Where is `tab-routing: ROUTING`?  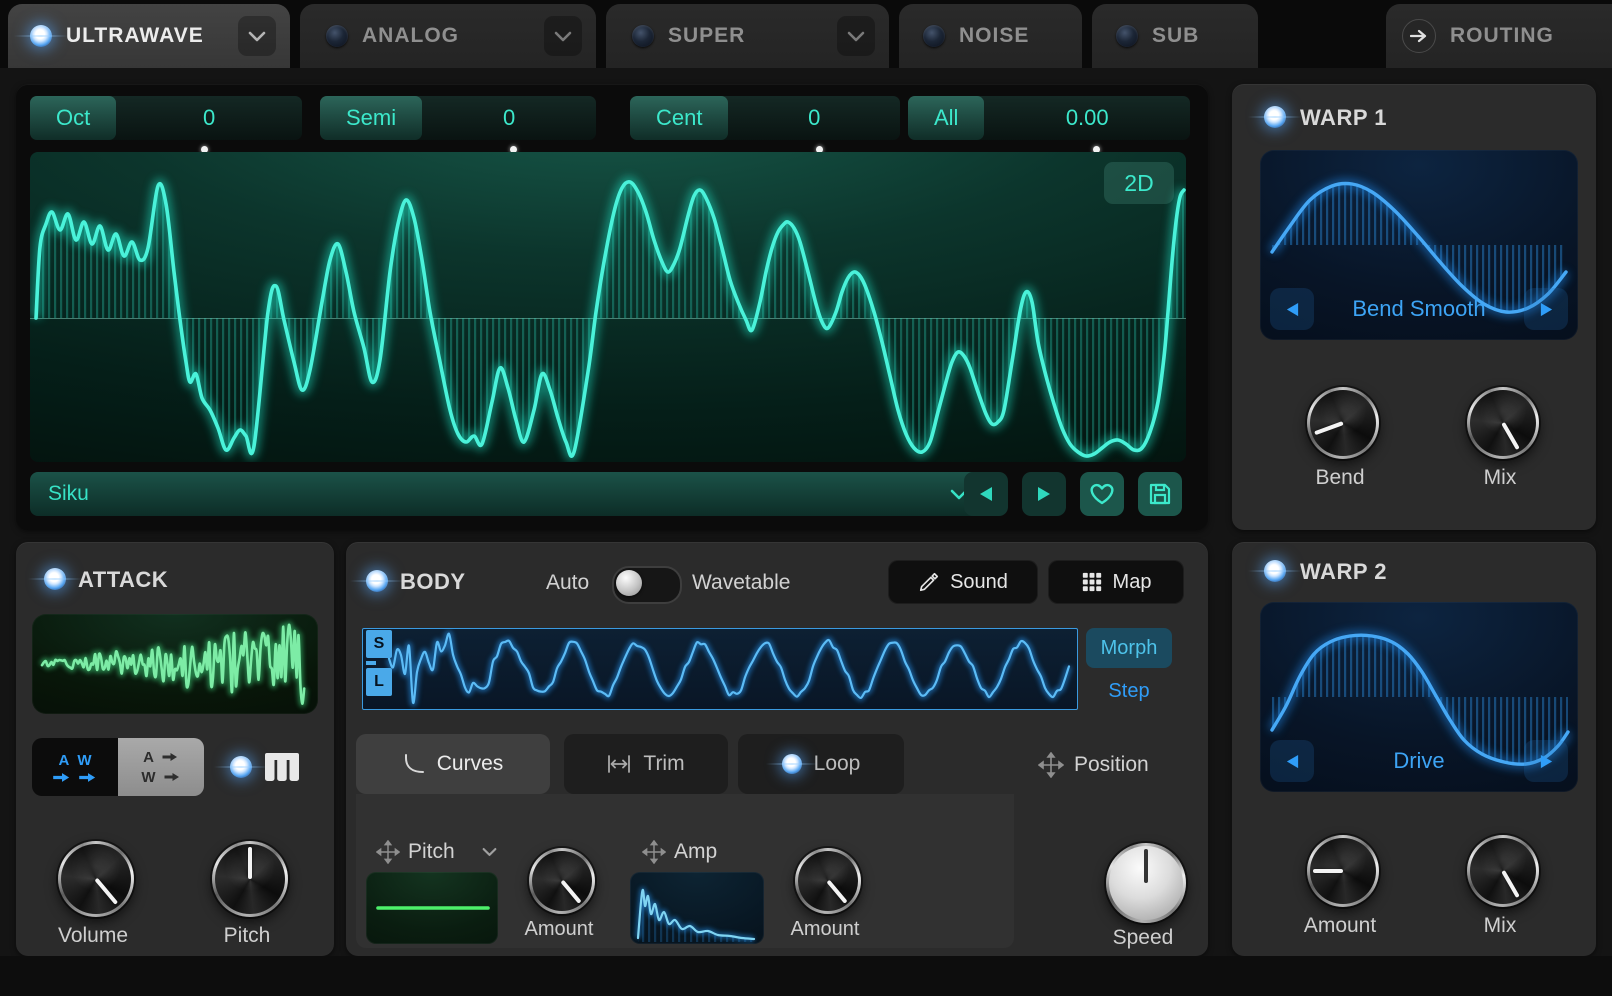 tab-routing: ROUTING is located at coordinates (1499, 36).